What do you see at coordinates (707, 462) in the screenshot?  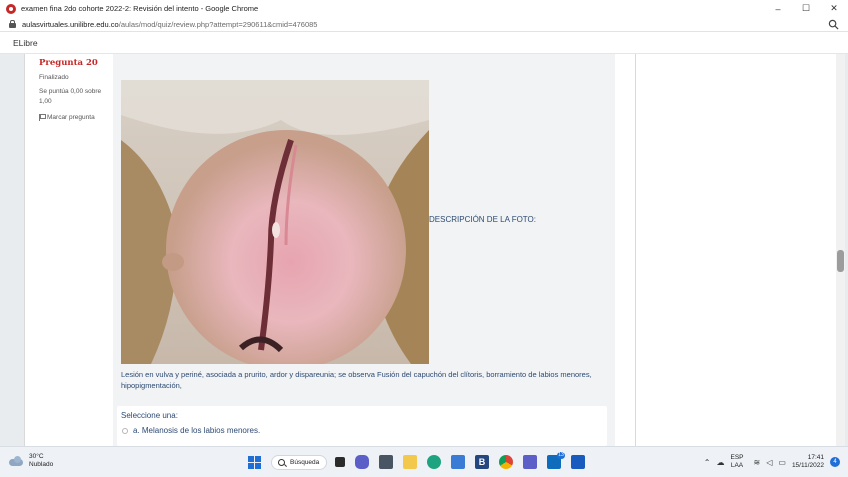 I see `chevron-up-icon: ⌃` at bounding box center [707, 462].